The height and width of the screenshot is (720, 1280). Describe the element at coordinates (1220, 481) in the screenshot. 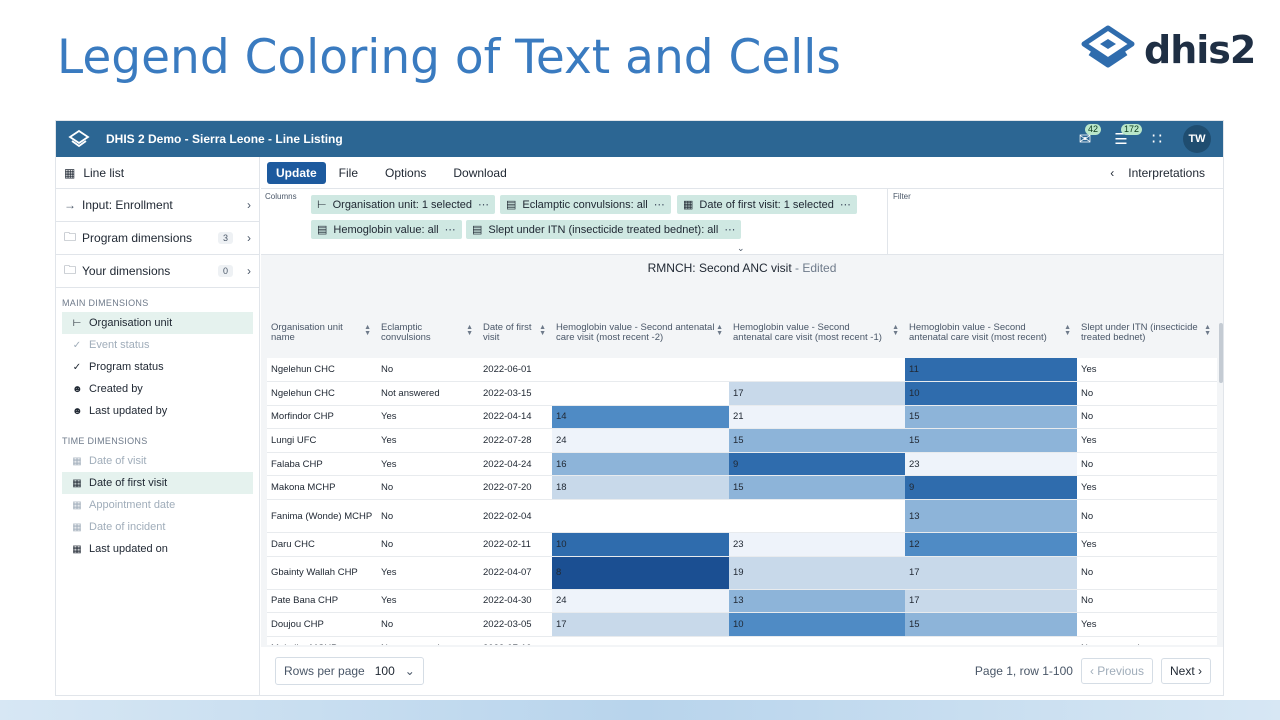

I see `table-scrollbar` at that location.